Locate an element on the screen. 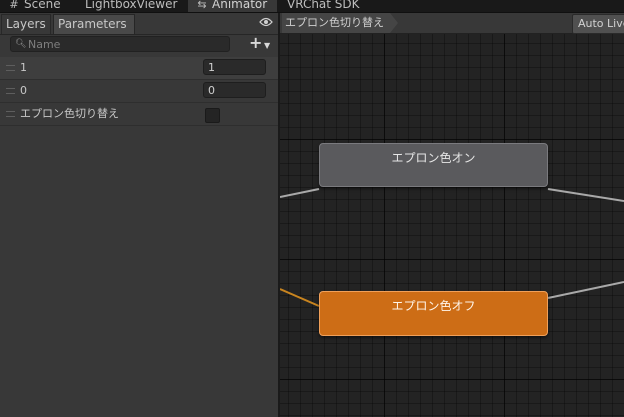 Image resolution: width=624 pixels, height=417 pixels. tab-divider is located at coordinates (139, 34).